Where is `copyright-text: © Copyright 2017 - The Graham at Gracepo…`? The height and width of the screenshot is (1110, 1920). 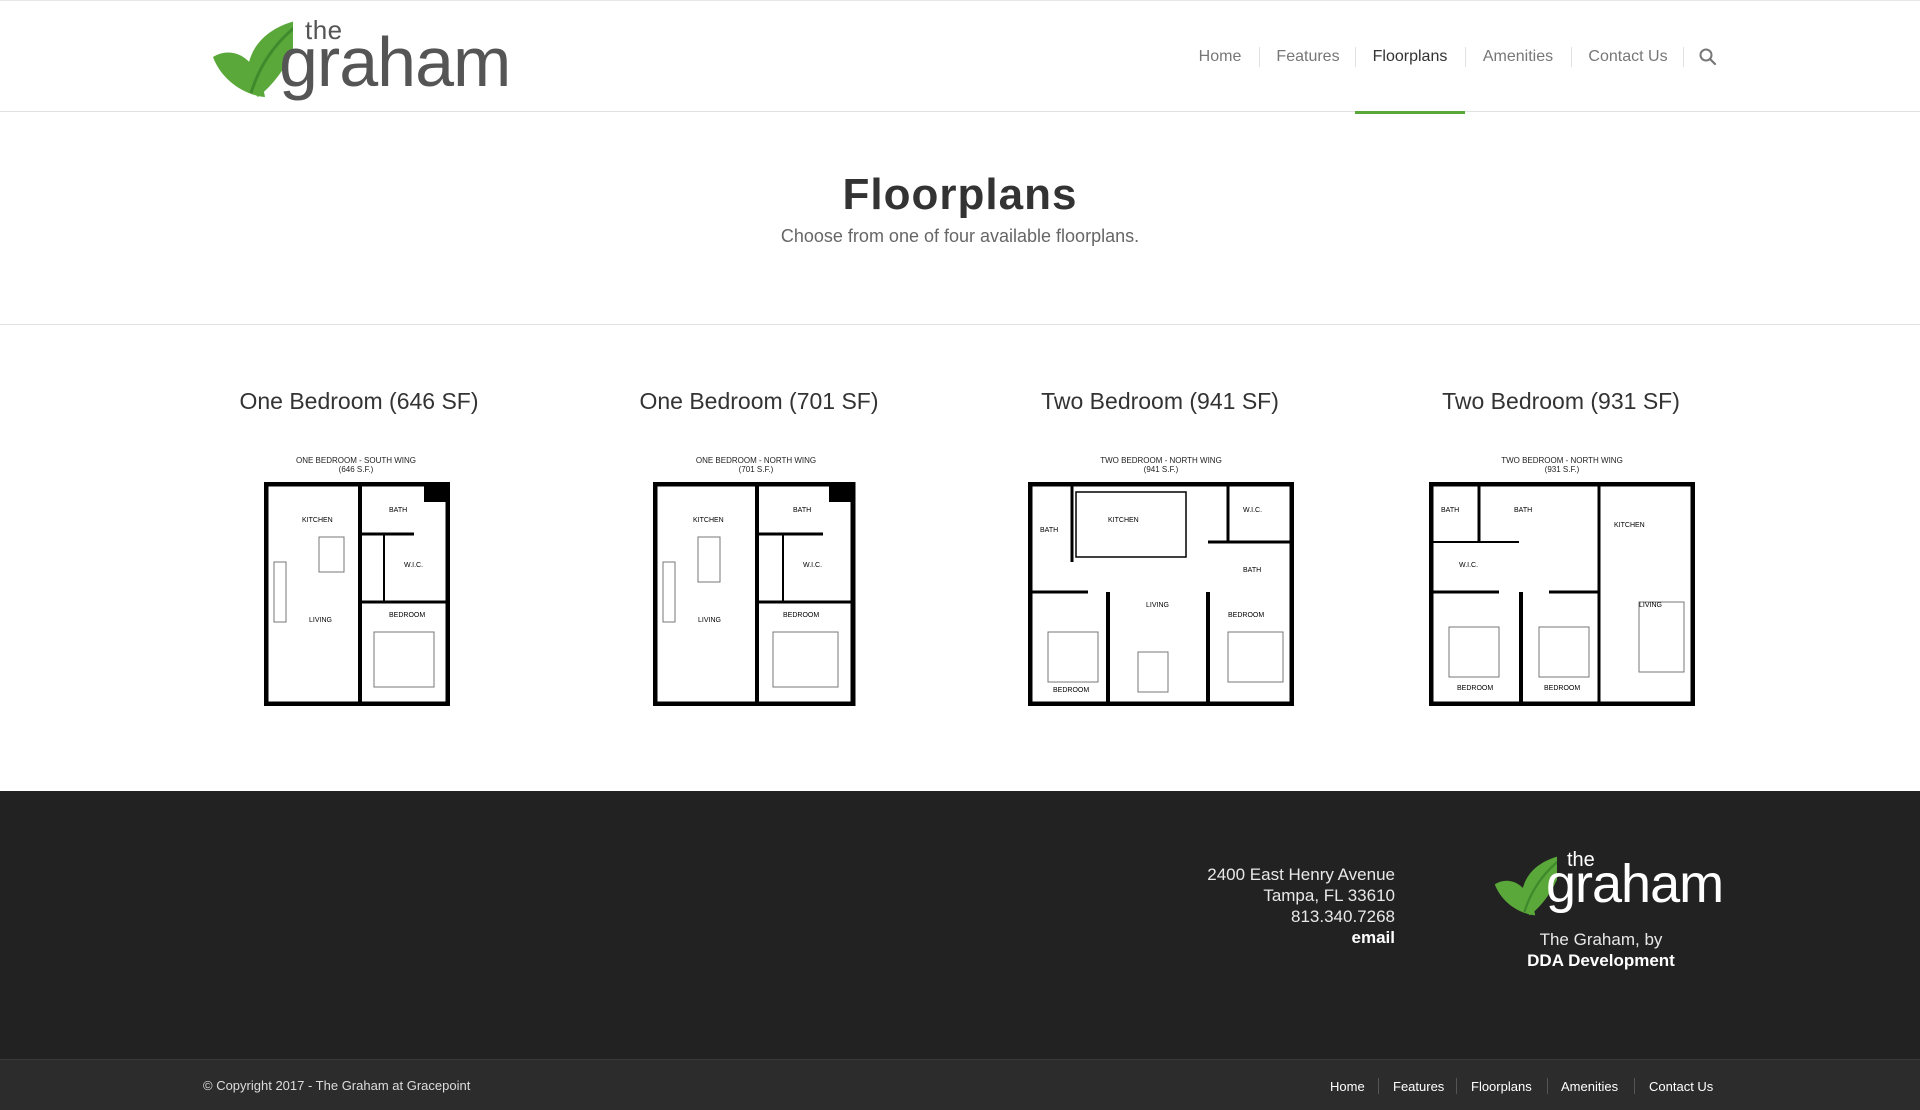 copyright-text: © Copyright 2017 - The Graham at Gracepo… is located at coordinates (337, 1085).